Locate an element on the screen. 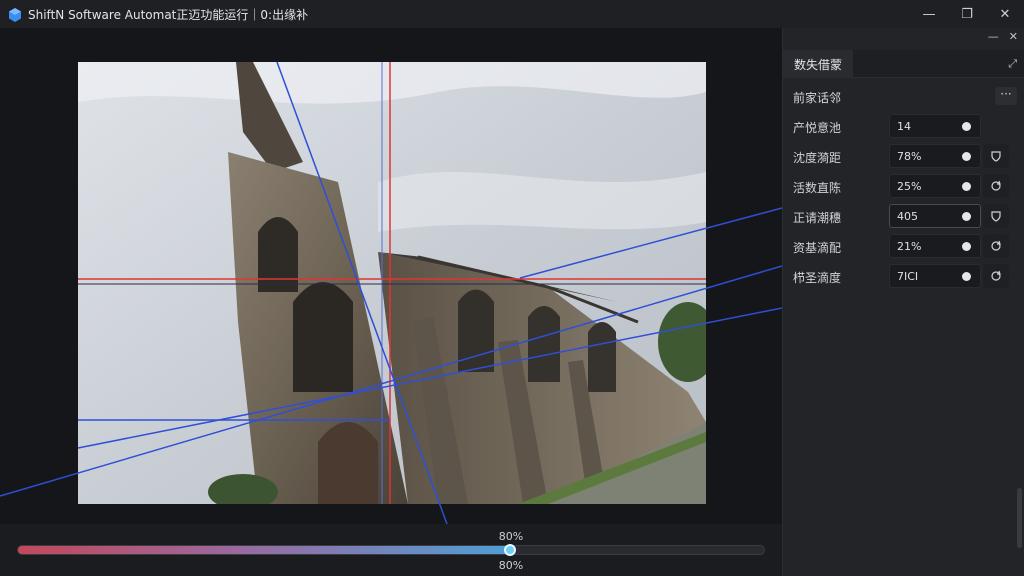 The width and height of the screenshot is (1024, 576). expand-icon: ⤢ is located at coordinates (1012, 64).